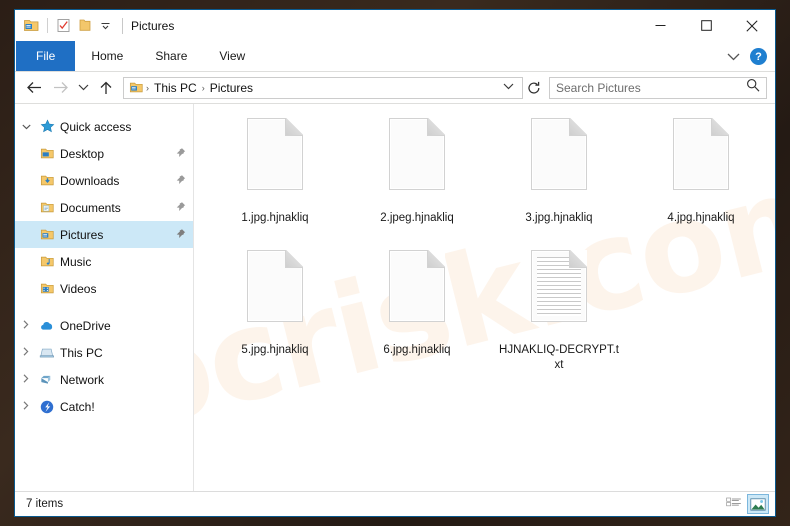 The image size is (790, 526). Describe the element at coordinates (275, 350) in the screenshot. I see `file-name: 5.jpg.hjnakliq` at that location.